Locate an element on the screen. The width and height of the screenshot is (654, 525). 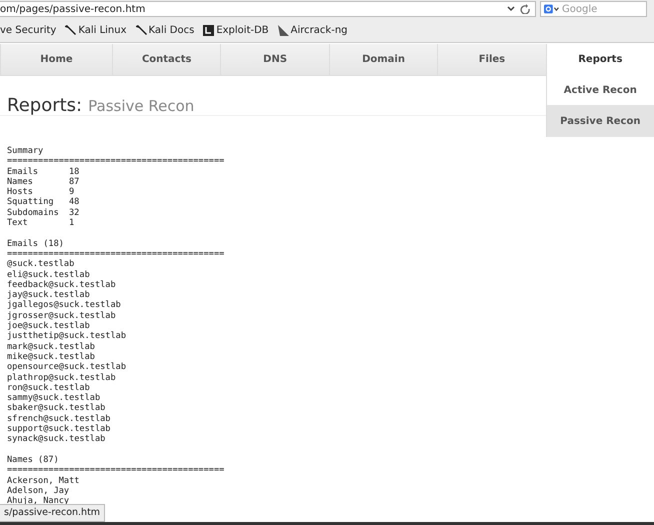
url-text: om/pages/passive-recon.htm is located at coordinates (73, 9).